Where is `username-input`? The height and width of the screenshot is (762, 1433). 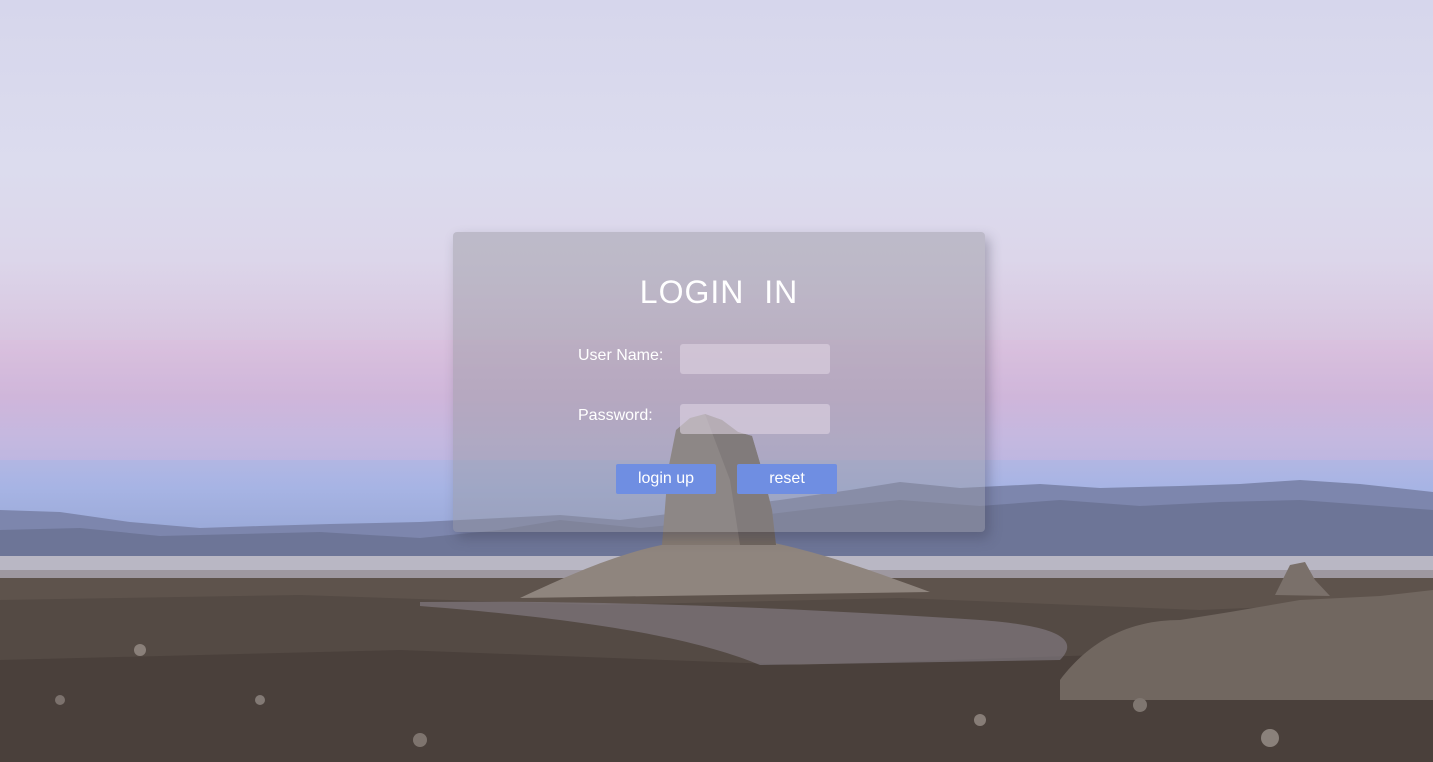
username-input is located at coordinates (755, 359).